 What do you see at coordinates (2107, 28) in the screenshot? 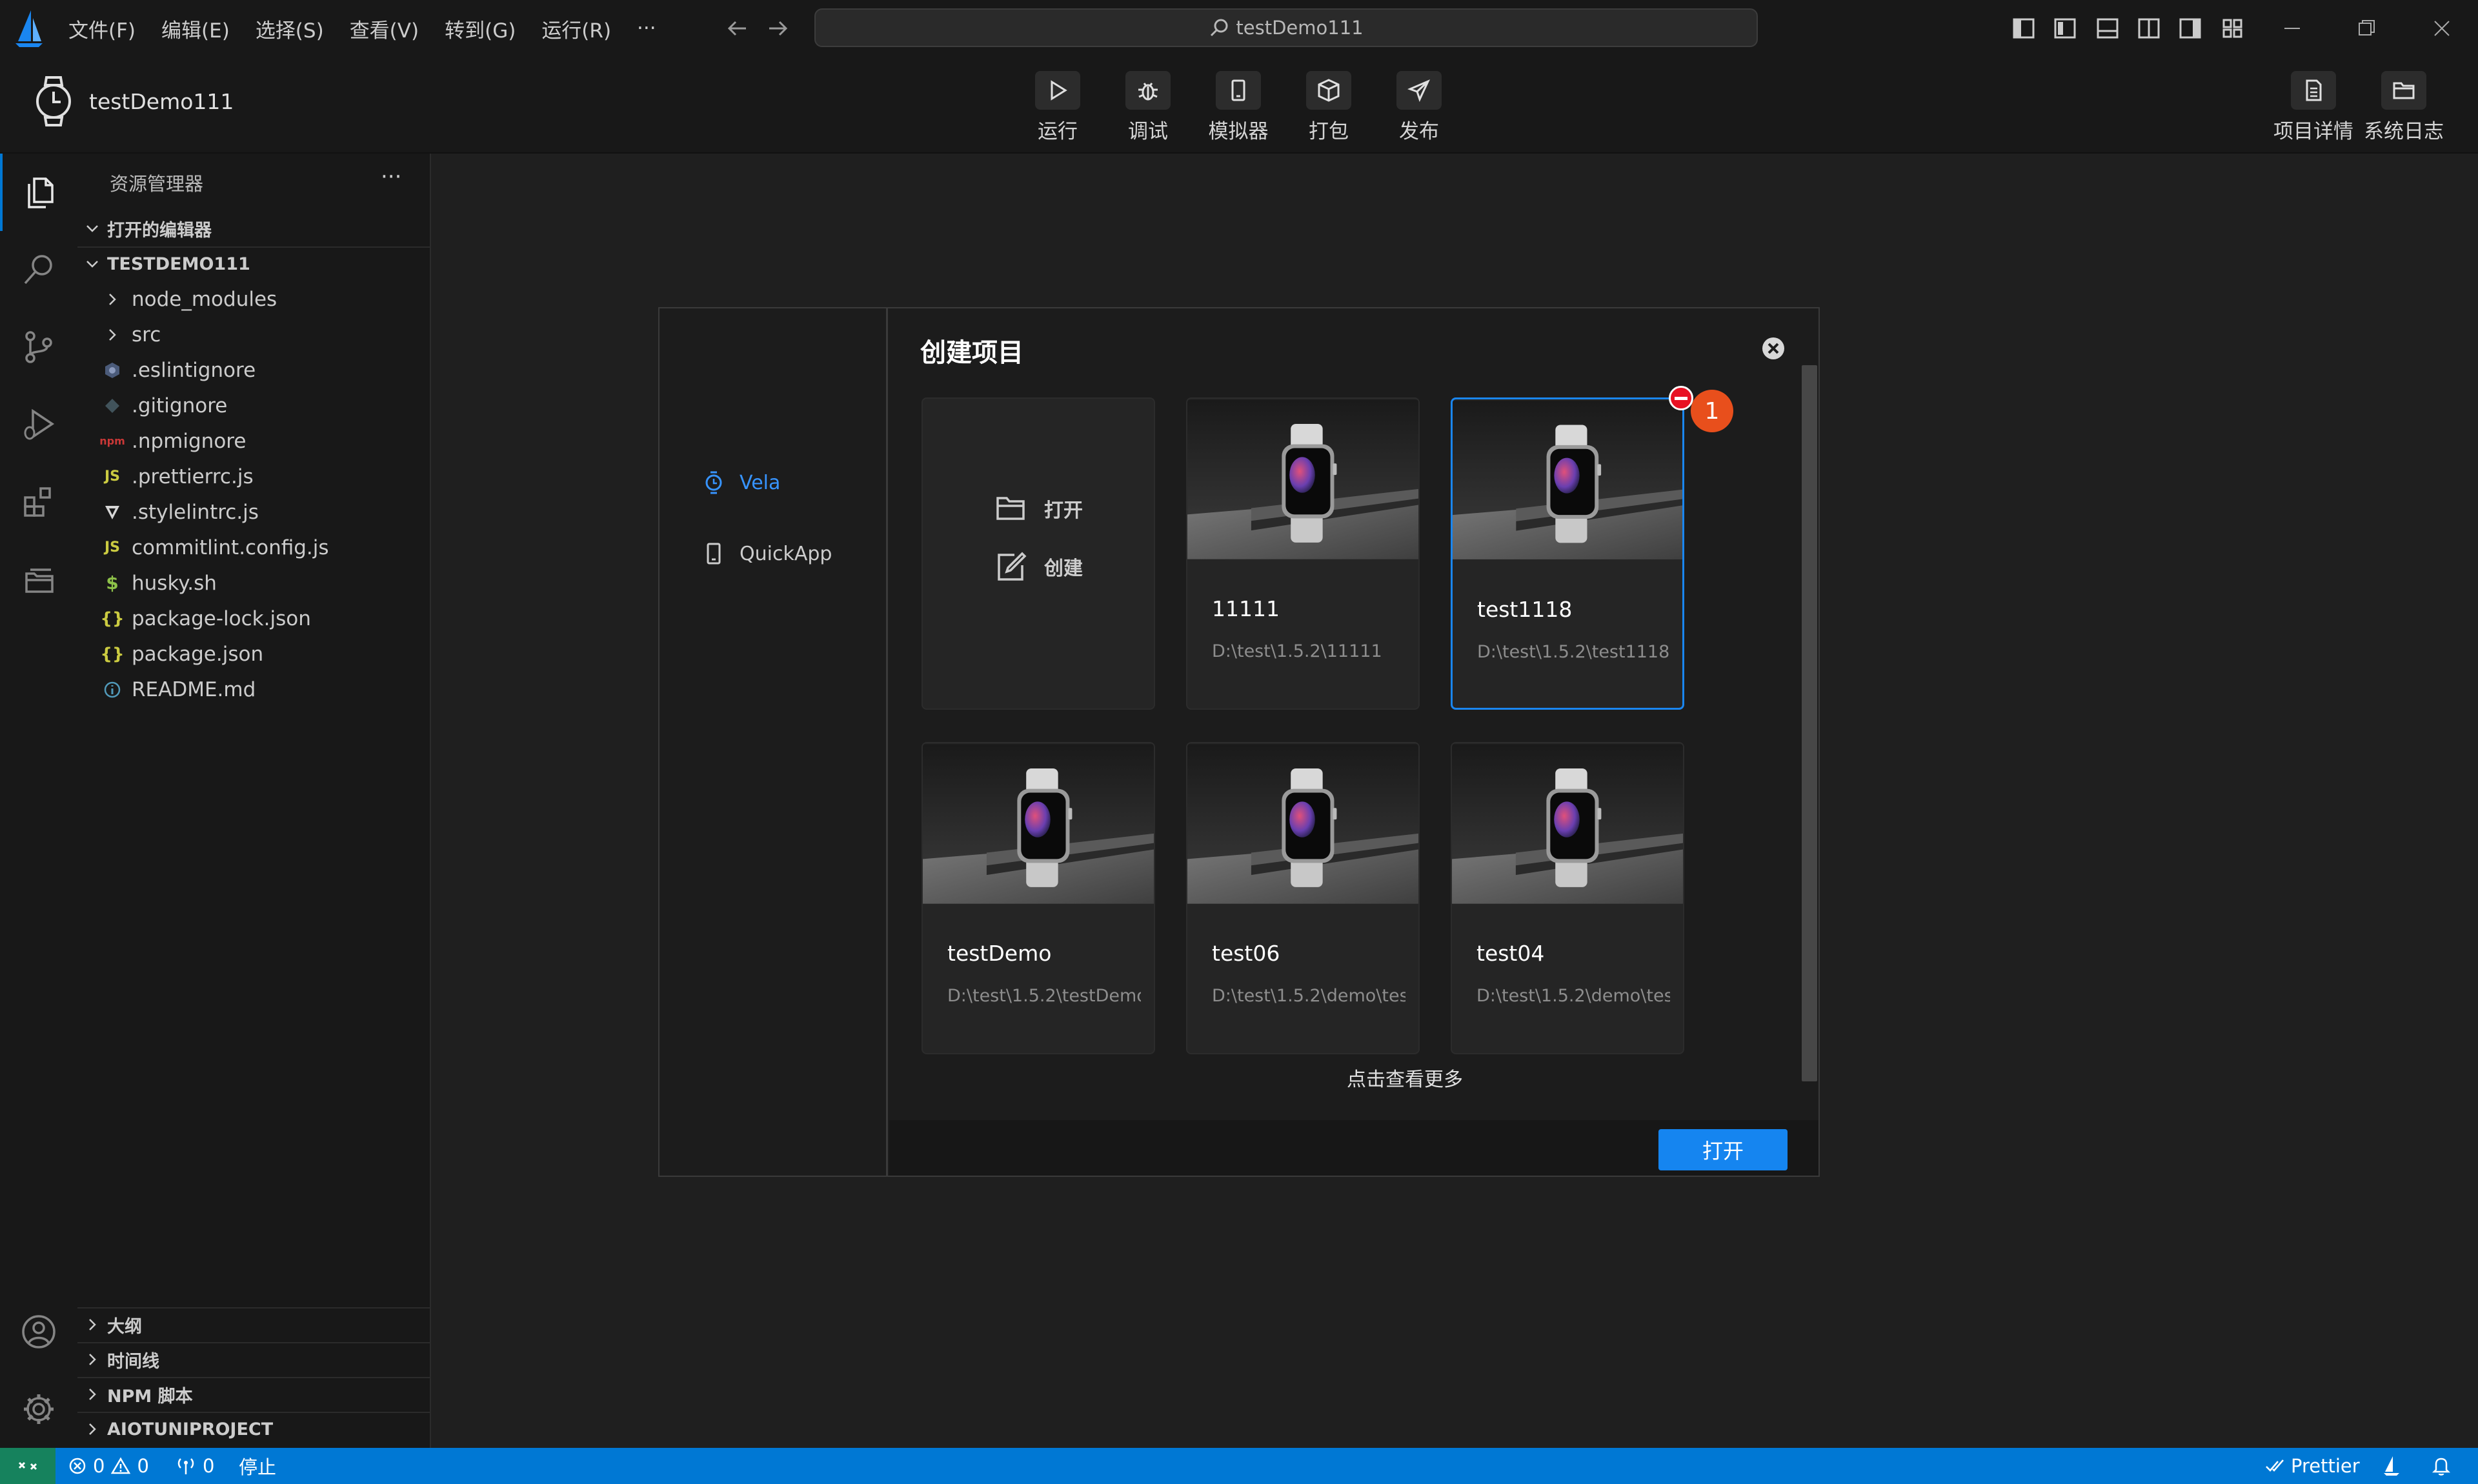
I see `toggle-panel-icon` at bounding box center [2107, 28].